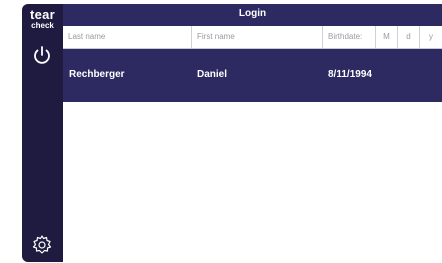 Image resolution: width=442 pixels, height=263 pixels. I want to click on gear-icon, so click(42, 245).